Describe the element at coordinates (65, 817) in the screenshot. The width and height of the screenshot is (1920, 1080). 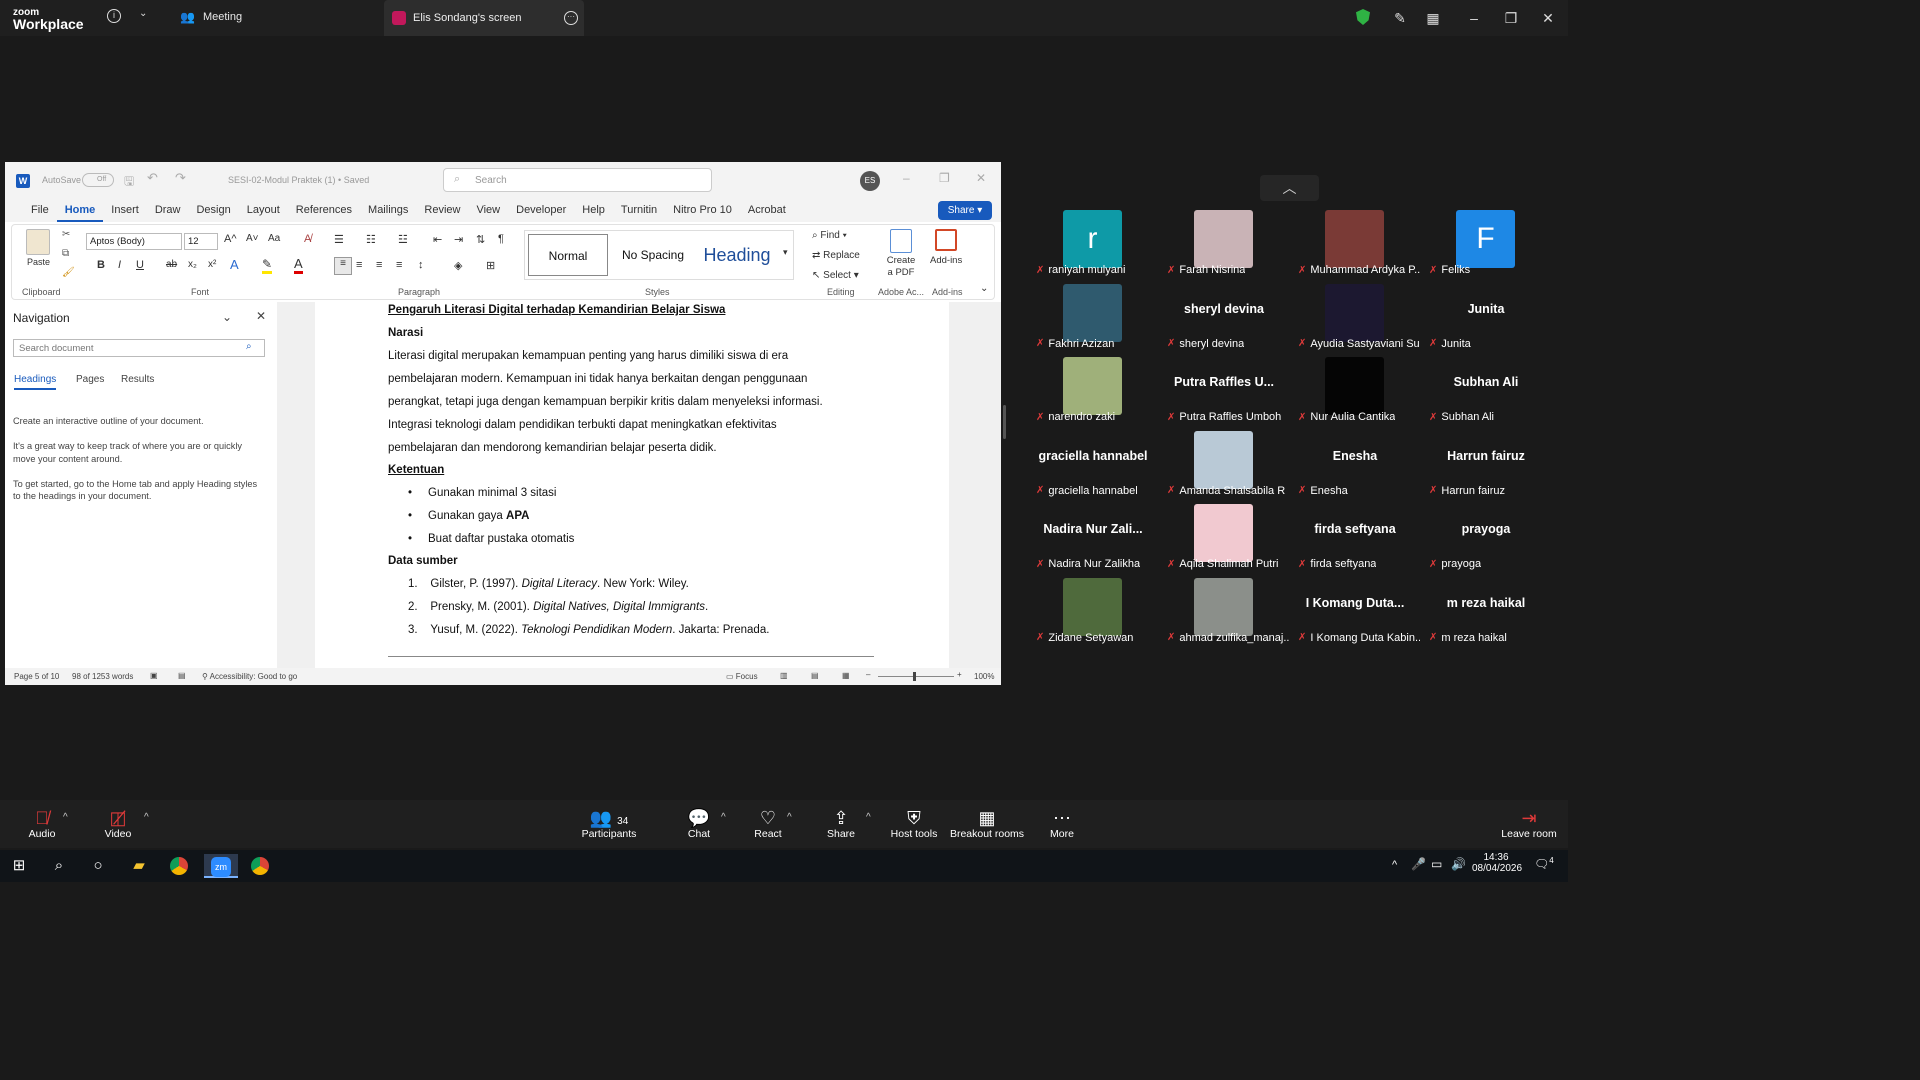
I see `audio-options-icon: ^` at that location.